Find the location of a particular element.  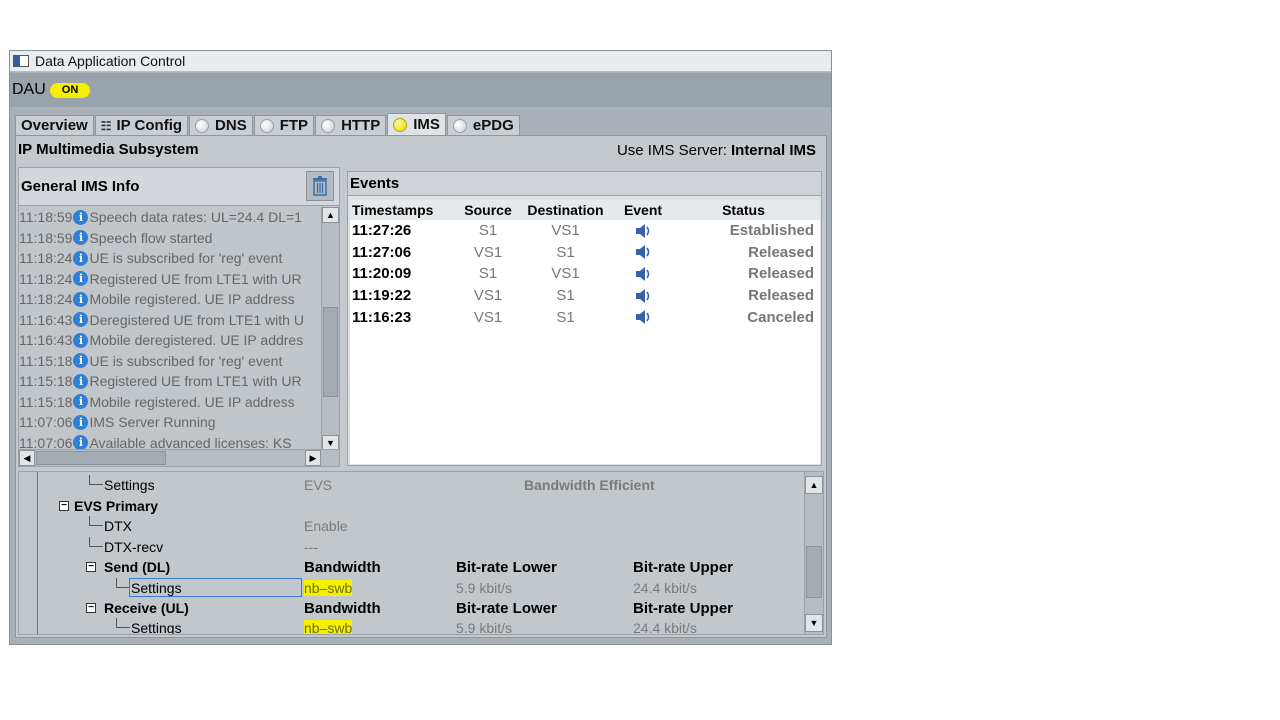

clear-log-button is located at coordinates (320, 186).